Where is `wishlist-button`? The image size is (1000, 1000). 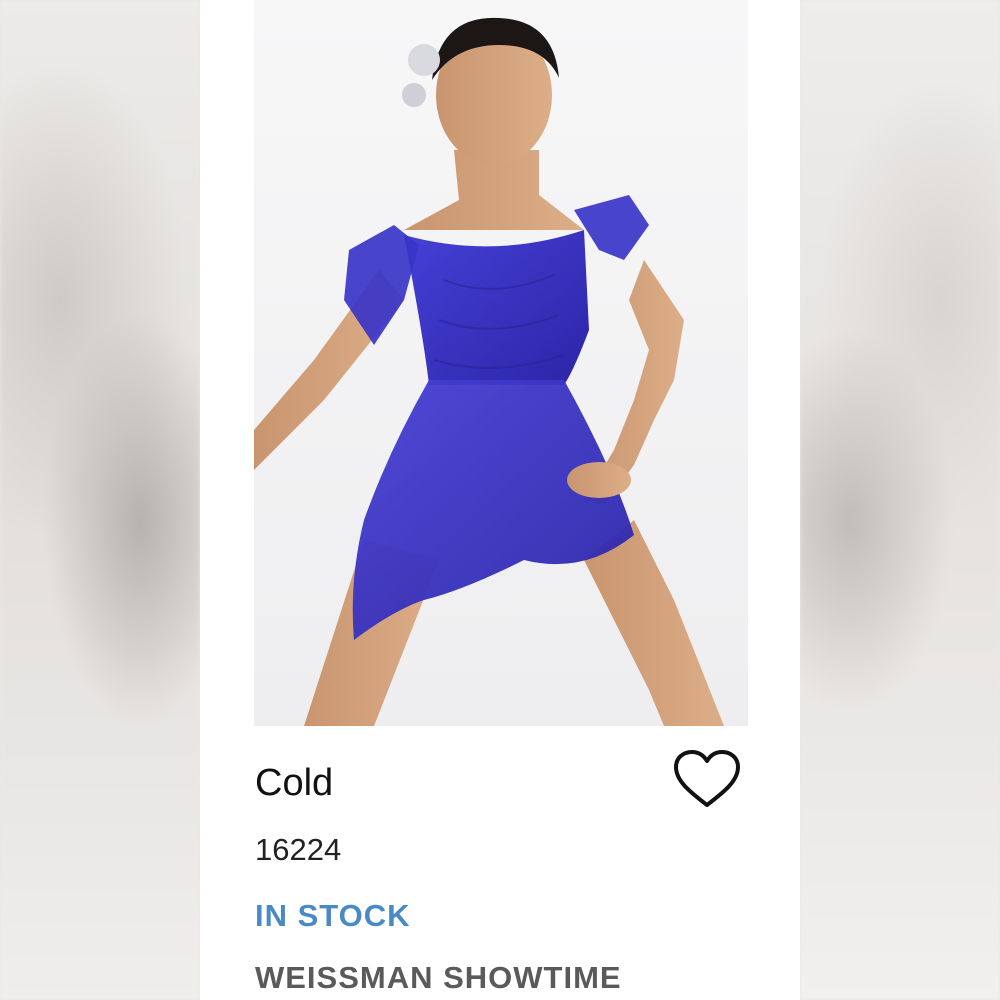 wishlist-button is located at coordinates (707, 779).